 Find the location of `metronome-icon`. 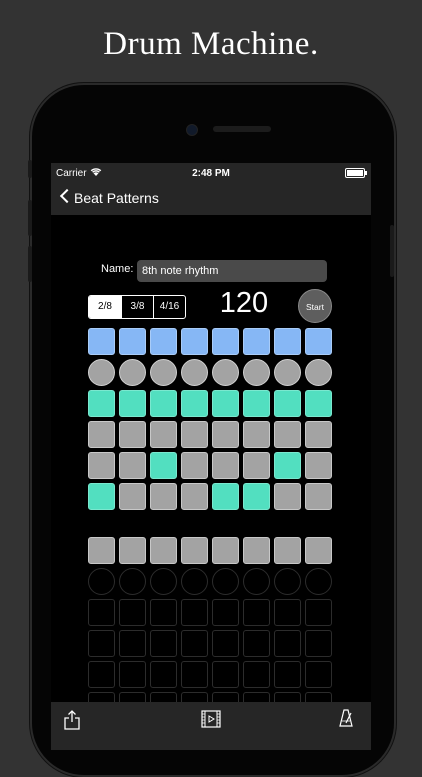

metronome-icon is located at coordinates (346, 718).